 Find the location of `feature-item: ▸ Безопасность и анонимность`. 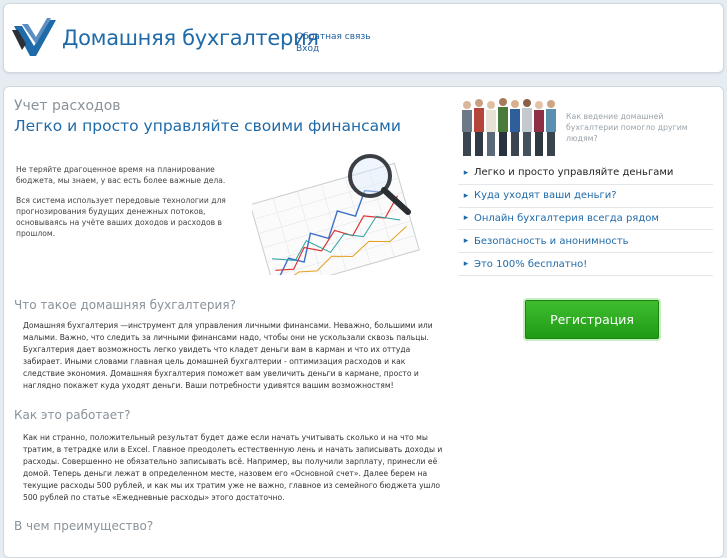

feature-item: ▸ Безопасность и анонимность is located at coordinates (585, 242).